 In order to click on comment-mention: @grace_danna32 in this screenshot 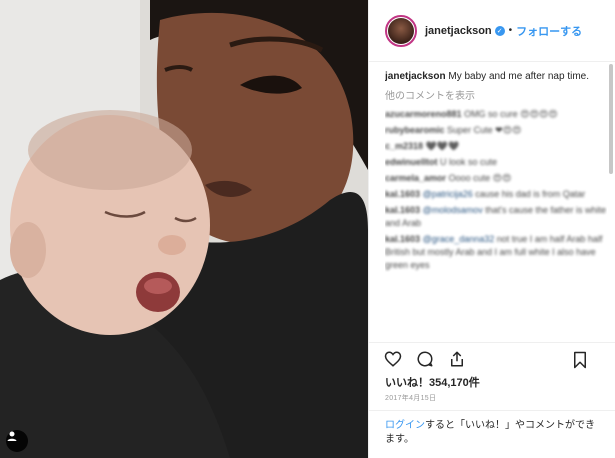, I will do `click(459, 239)`.